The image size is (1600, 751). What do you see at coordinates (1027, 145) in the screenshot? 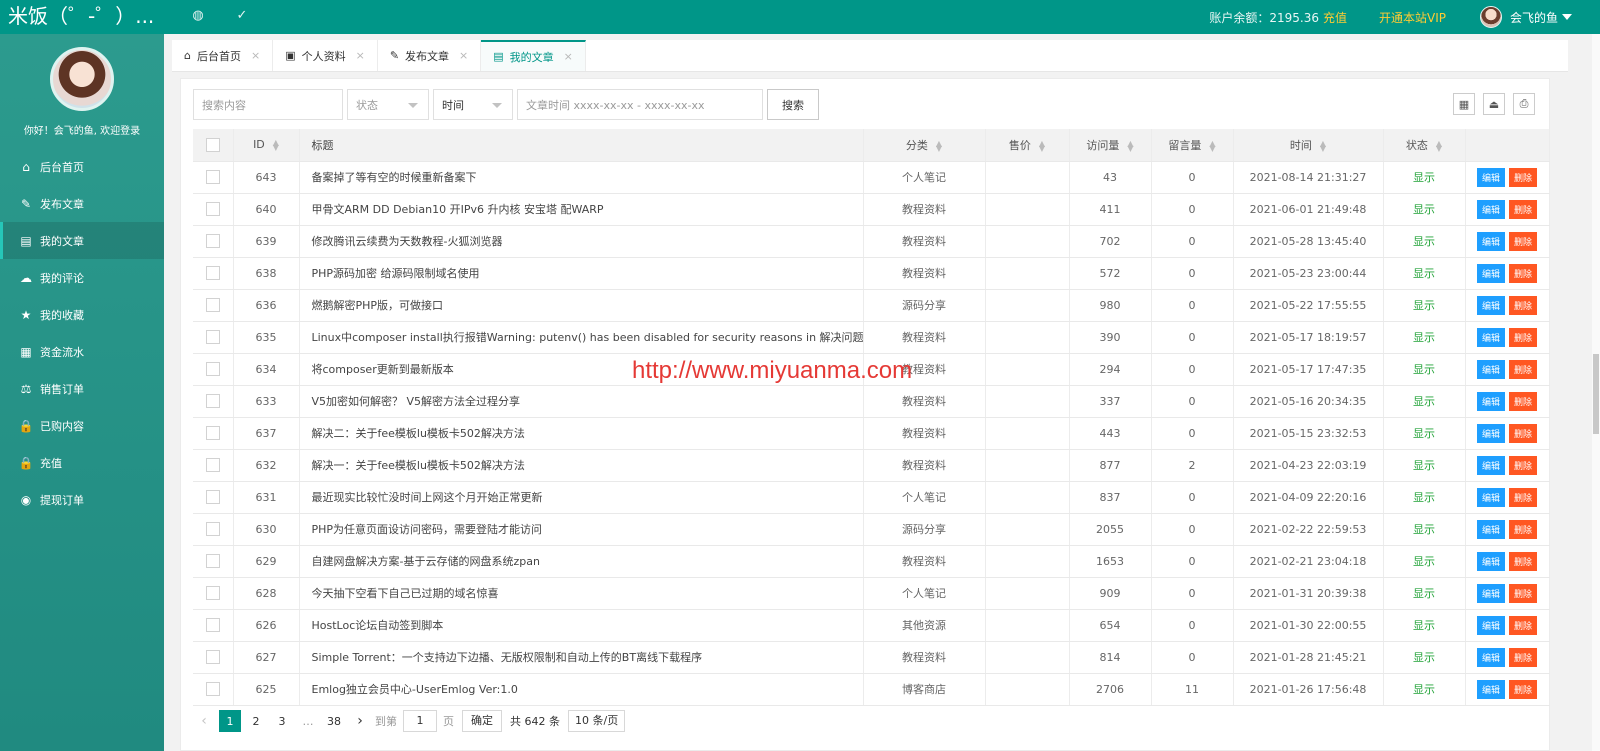
I see `column-price: 售价 ▲ ▼` at bounding box center [1027, 145].